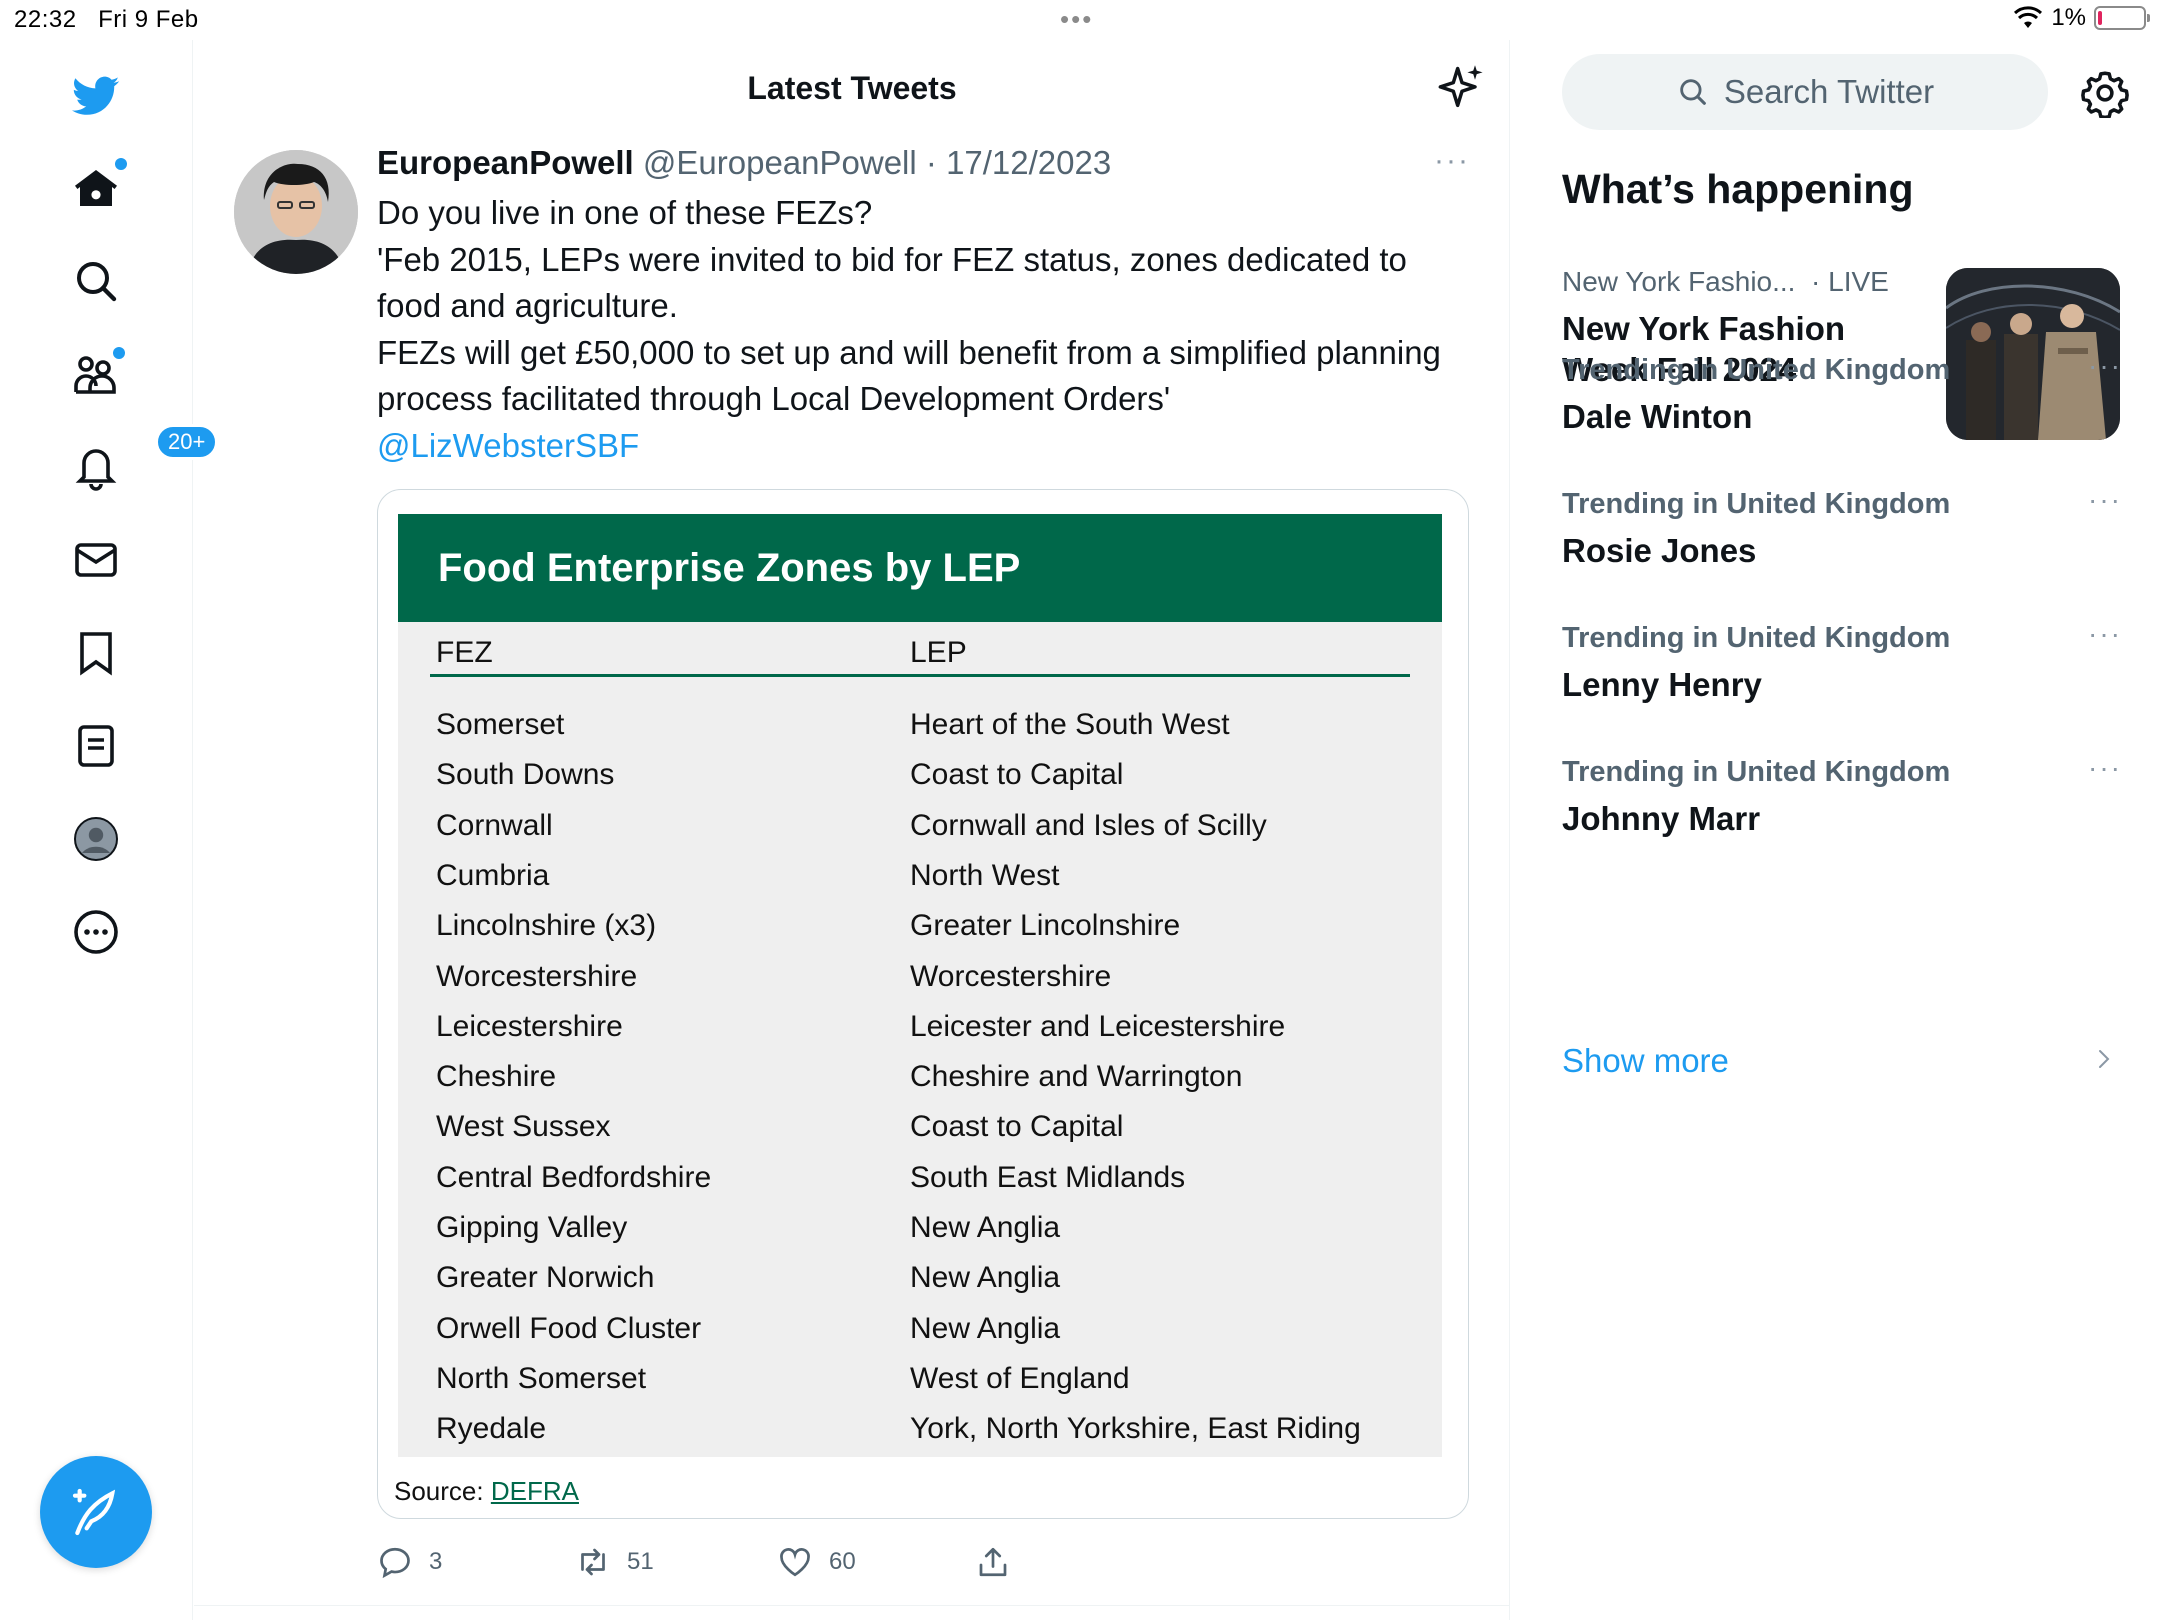  I want to click on page-title: Latest Tweets, so click(852, 88).